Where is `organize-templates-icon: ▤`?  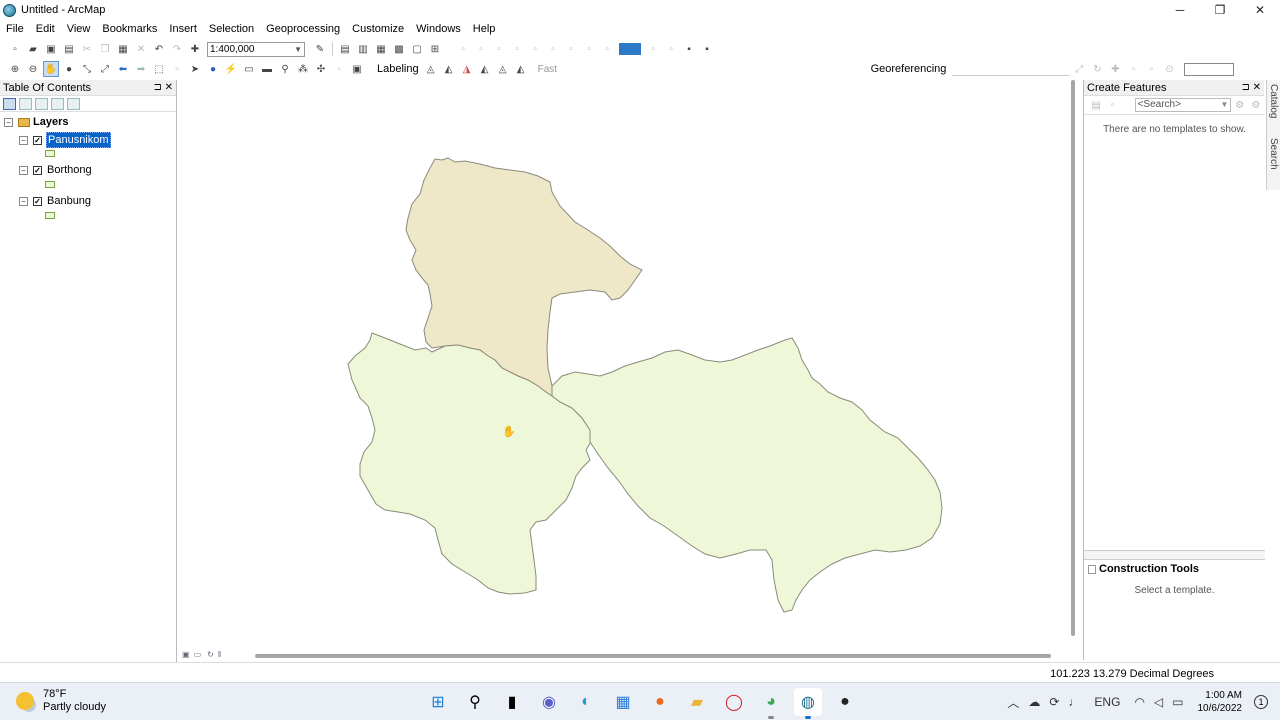 organize-templates-icon: ▤ is located at coordinates (1096, 105).